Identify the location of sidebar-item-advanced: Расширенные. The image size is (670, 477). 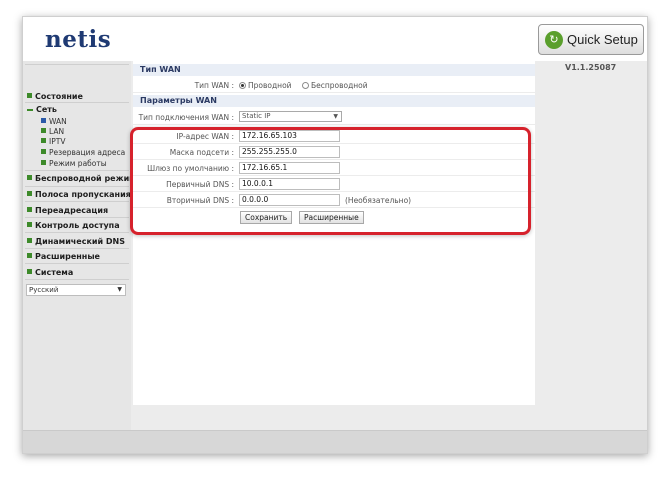
(63, 256).